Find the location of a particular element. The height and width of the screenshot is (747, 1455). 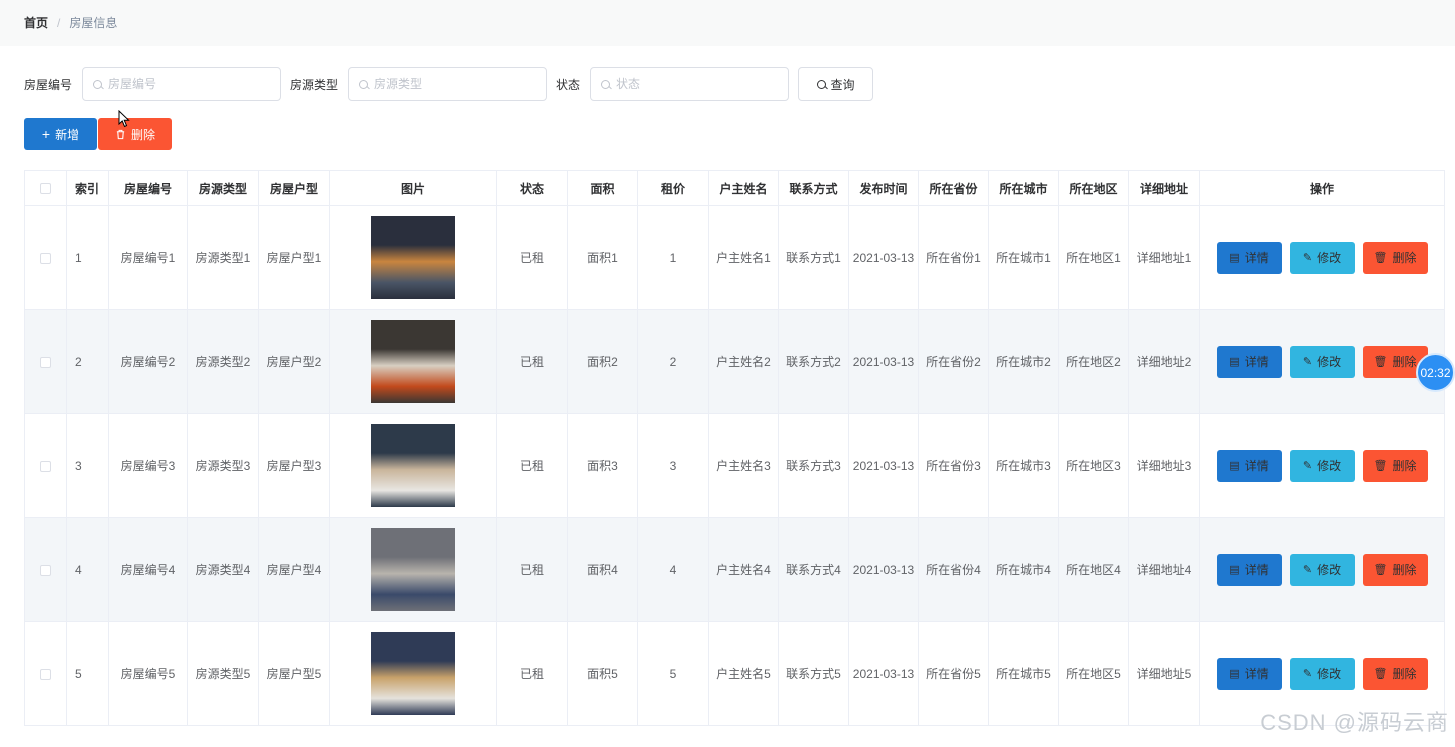

search-input-source is located at coordinates (448, 84).